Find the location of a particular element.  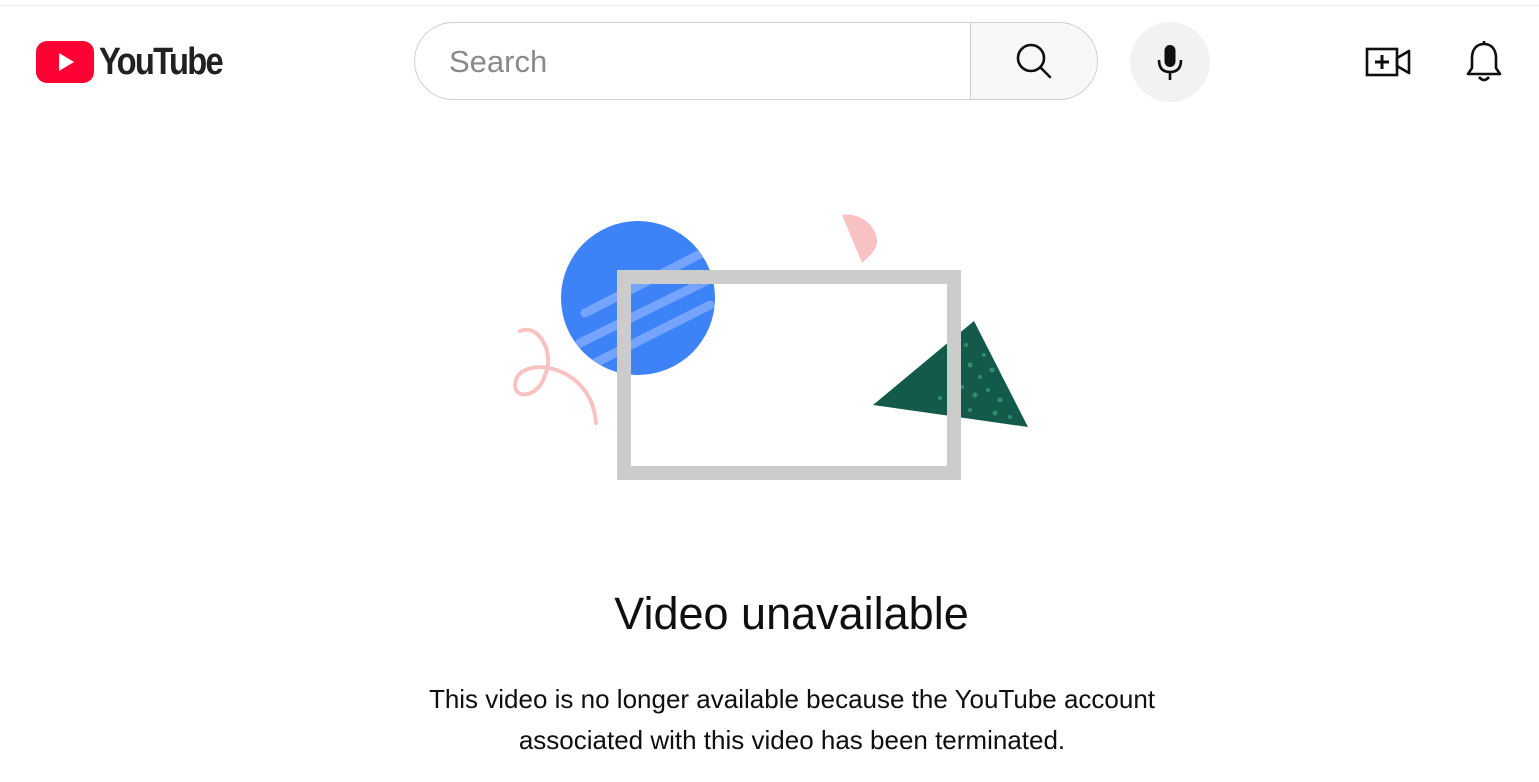

voice-search-button is located at coordinates (1170, 62).